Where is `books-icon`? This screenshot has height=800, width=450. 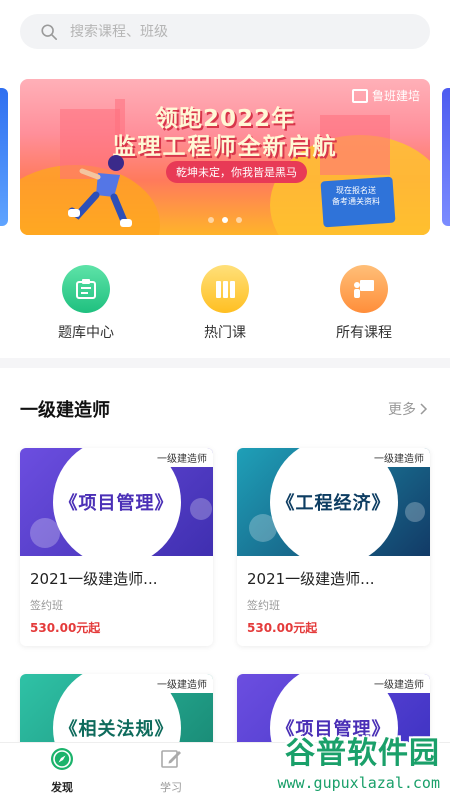
books-icon is located at coordinates (225, 289).